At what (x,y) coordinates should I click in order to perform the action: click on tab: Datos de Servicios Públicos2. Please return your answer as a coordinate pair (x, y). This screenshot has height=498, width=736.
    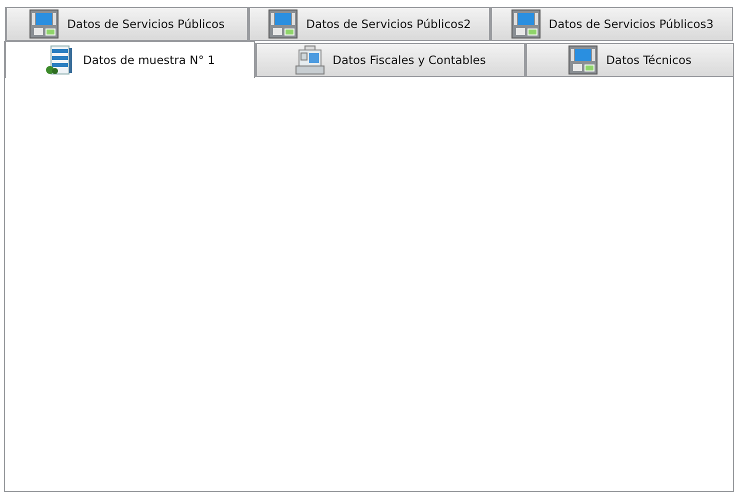
    Looking at the image, I should click on (369, 24).